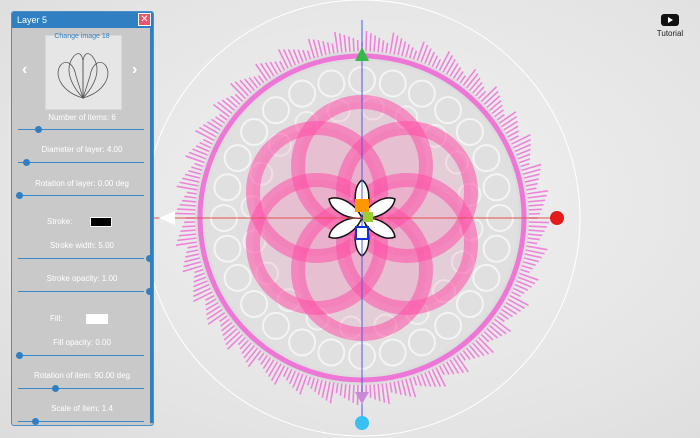 This screenshot has height=438, width=700. Describe the element at coordinates (81, 388) in the screenshot. I see `rotation-item-slider` at that location.